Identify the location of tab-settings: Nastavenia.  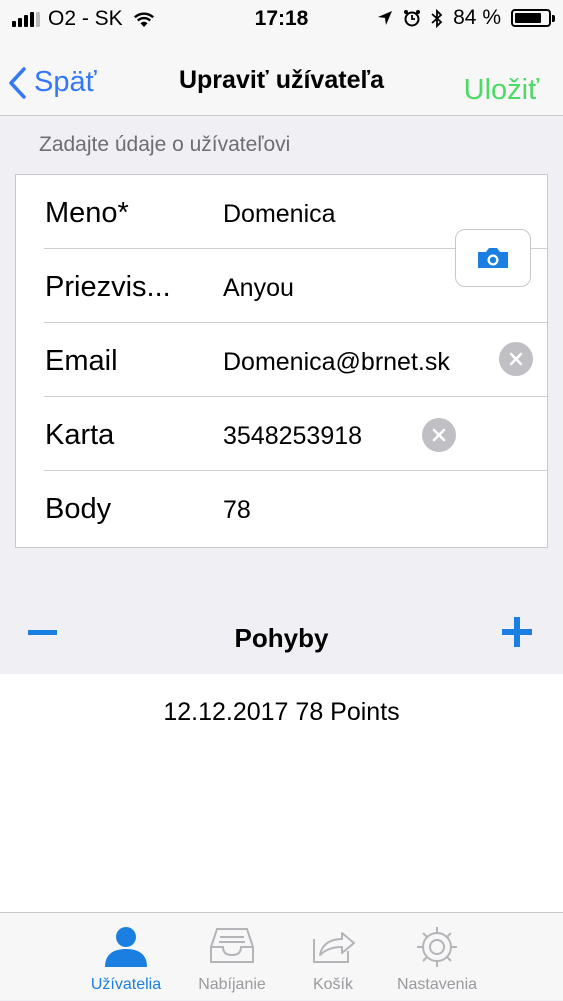
(437, 957).